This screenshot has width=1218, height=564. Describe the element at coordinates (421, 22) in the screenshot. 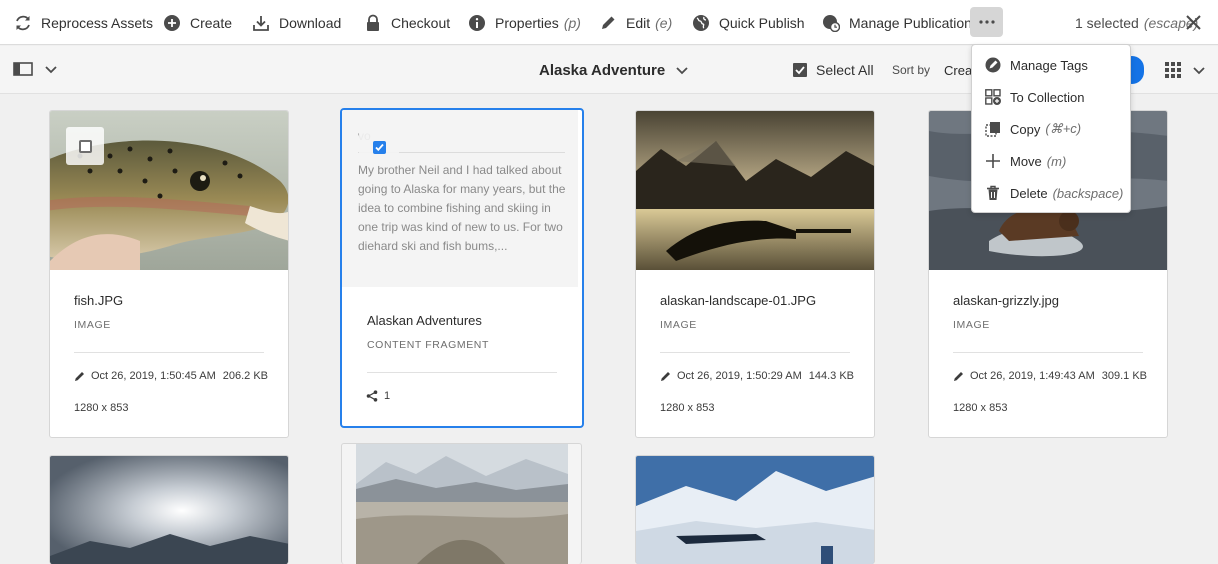

I see `checkout-label: Checkout` at that location.